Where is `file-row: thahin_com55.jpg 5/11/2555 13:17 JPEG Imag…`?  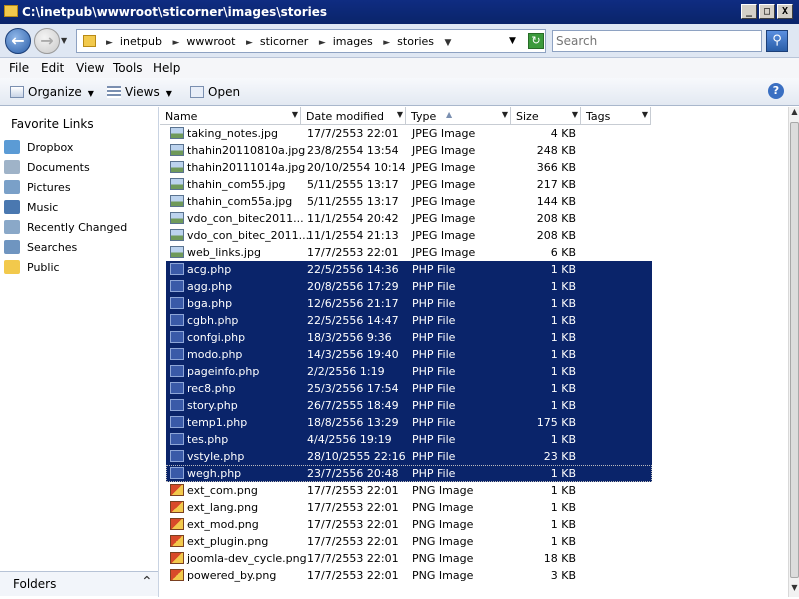 file-row: thahin_com55.jpg 5/11/2555 13:17 JPEG Imag… is located at coordinates (409, 184).